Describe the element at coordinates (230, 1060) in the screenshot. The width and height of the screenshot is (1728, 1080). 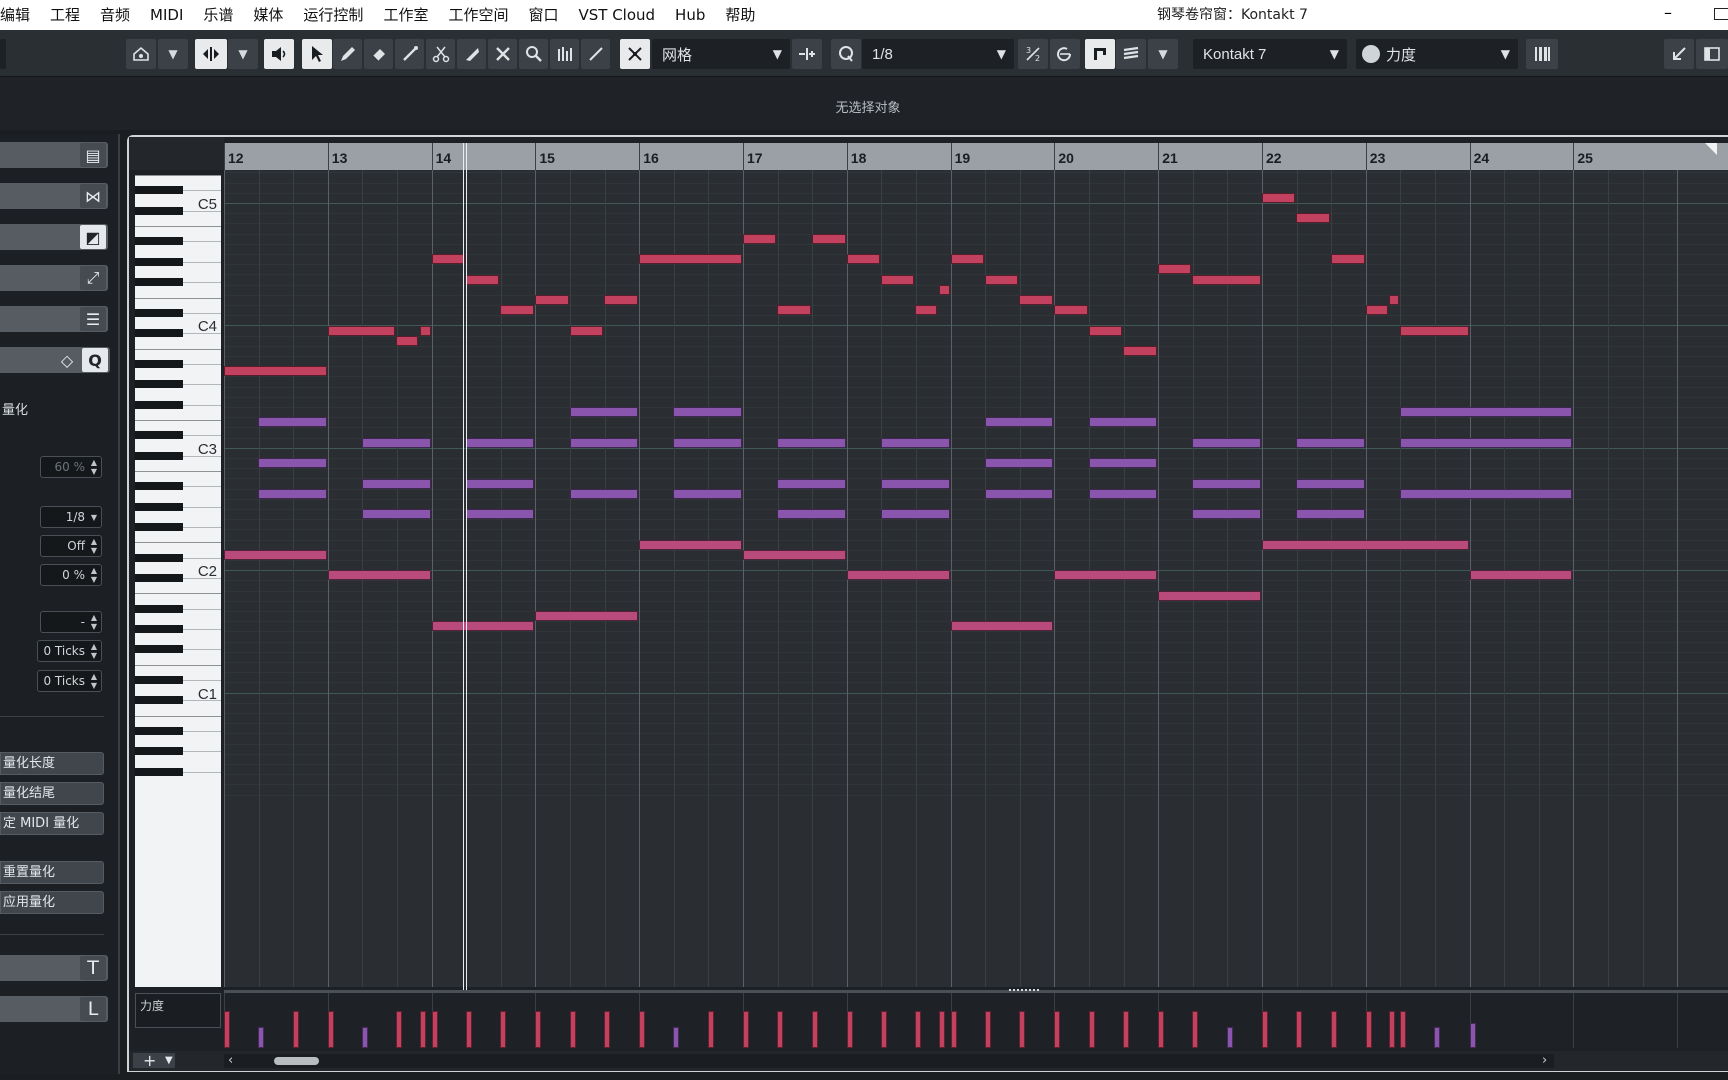
I see `scroll-left-icon: ‹` at that location.